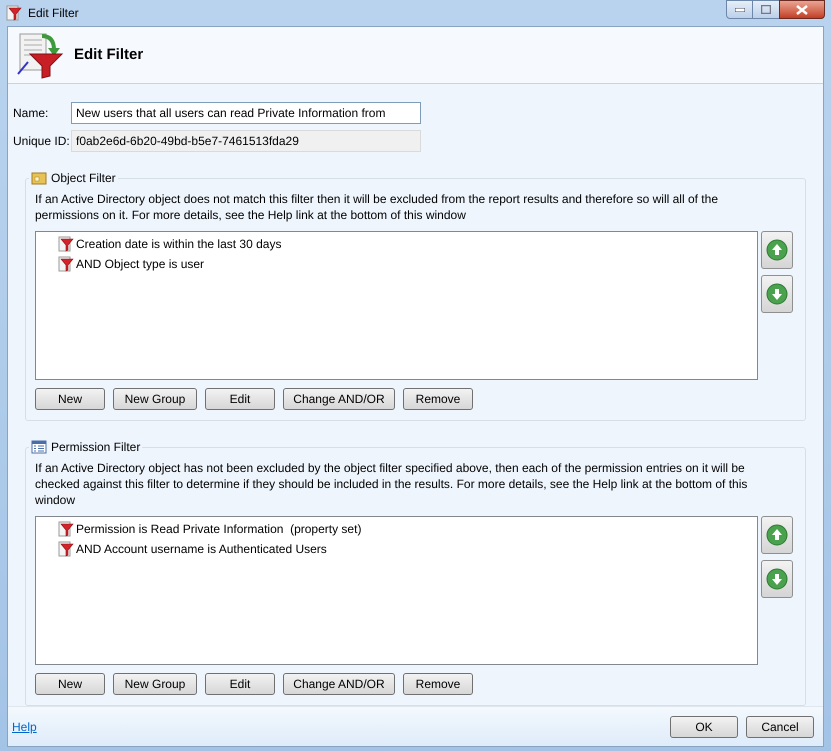  I want to click on minimize-button, so click(739, 9).